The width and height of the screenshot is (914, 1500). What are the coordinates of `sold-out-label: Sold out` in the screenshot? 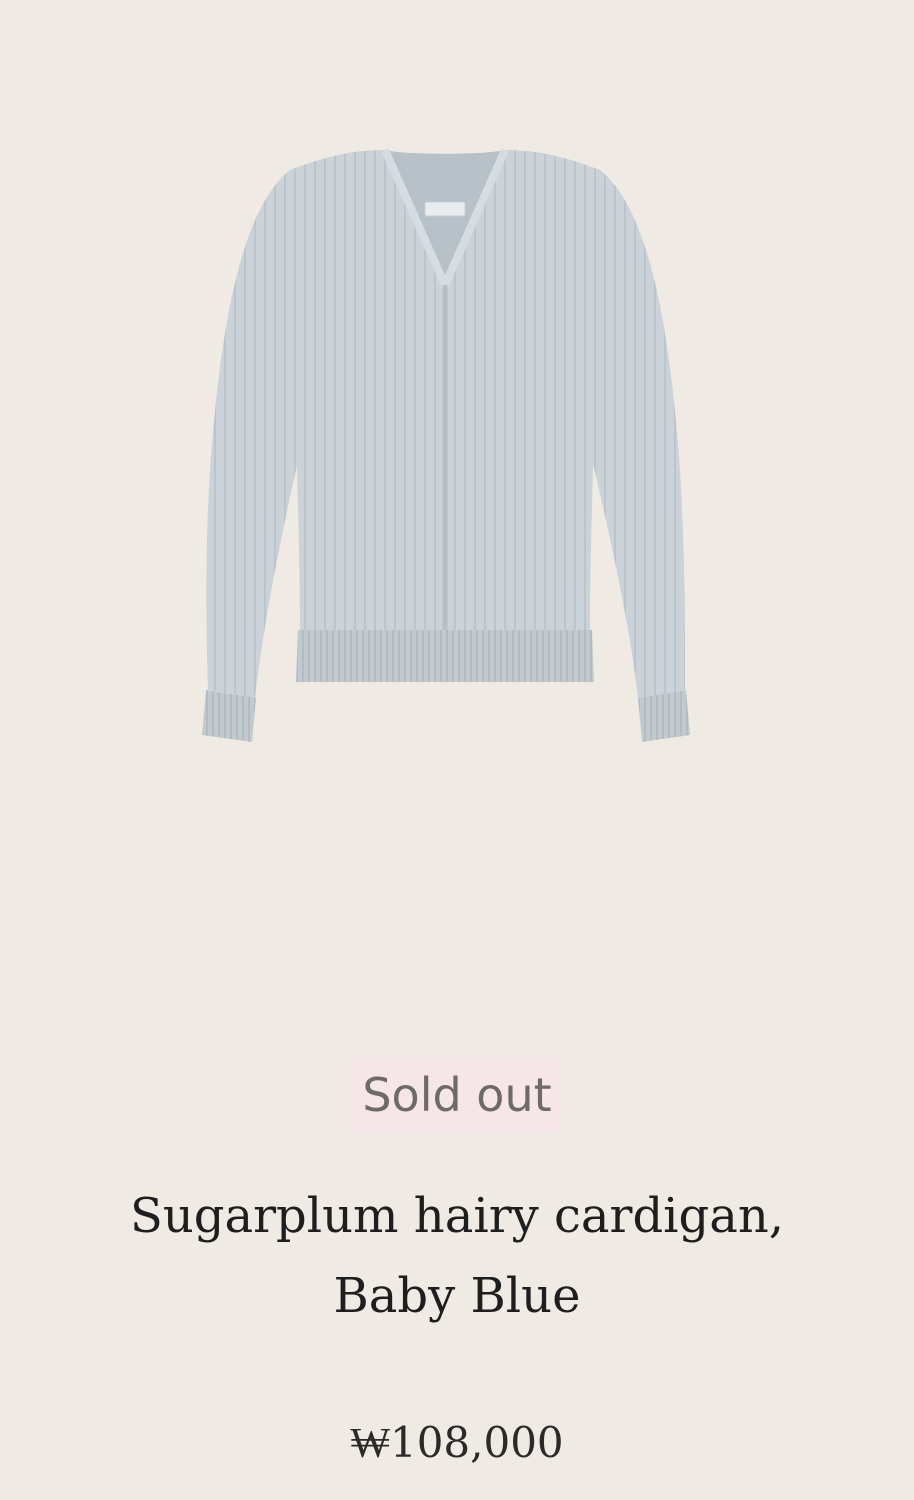 It's located at (457, 1095).